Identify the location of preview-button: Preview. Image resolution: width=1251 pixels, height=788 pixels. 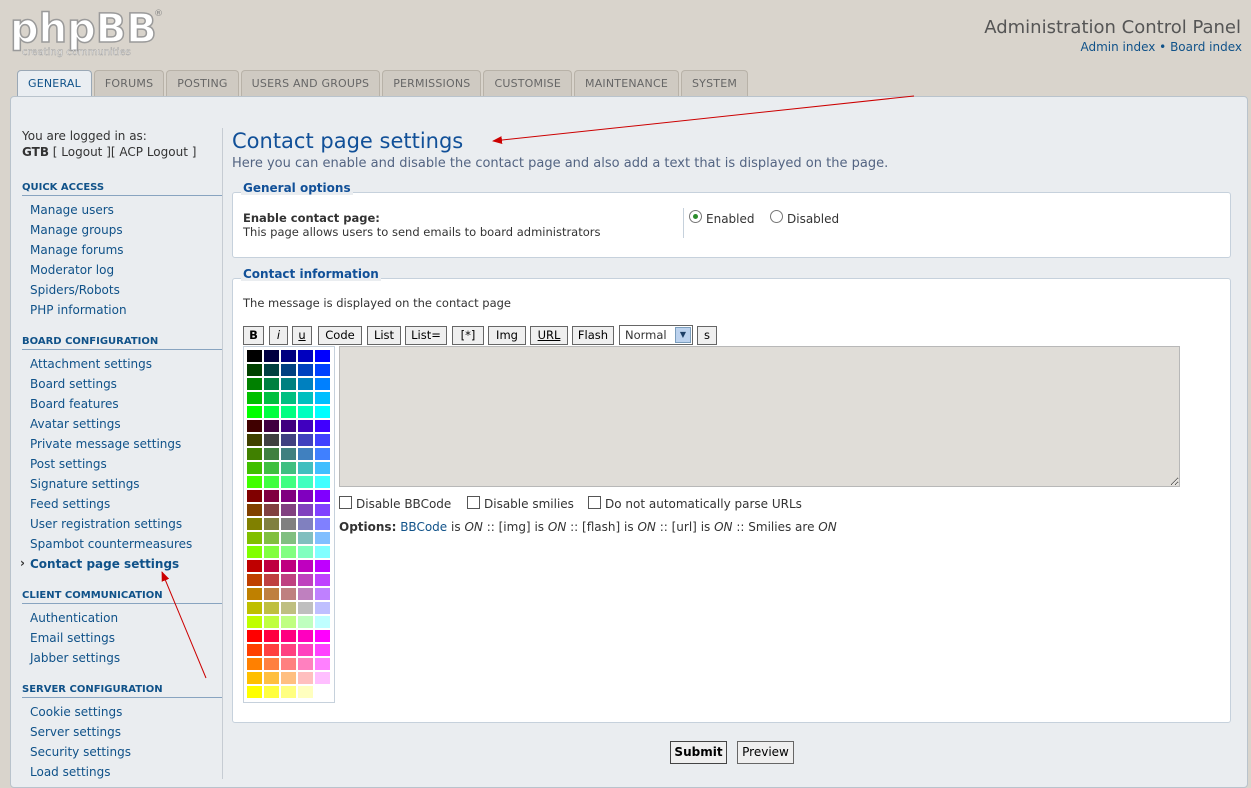
(765, 752).